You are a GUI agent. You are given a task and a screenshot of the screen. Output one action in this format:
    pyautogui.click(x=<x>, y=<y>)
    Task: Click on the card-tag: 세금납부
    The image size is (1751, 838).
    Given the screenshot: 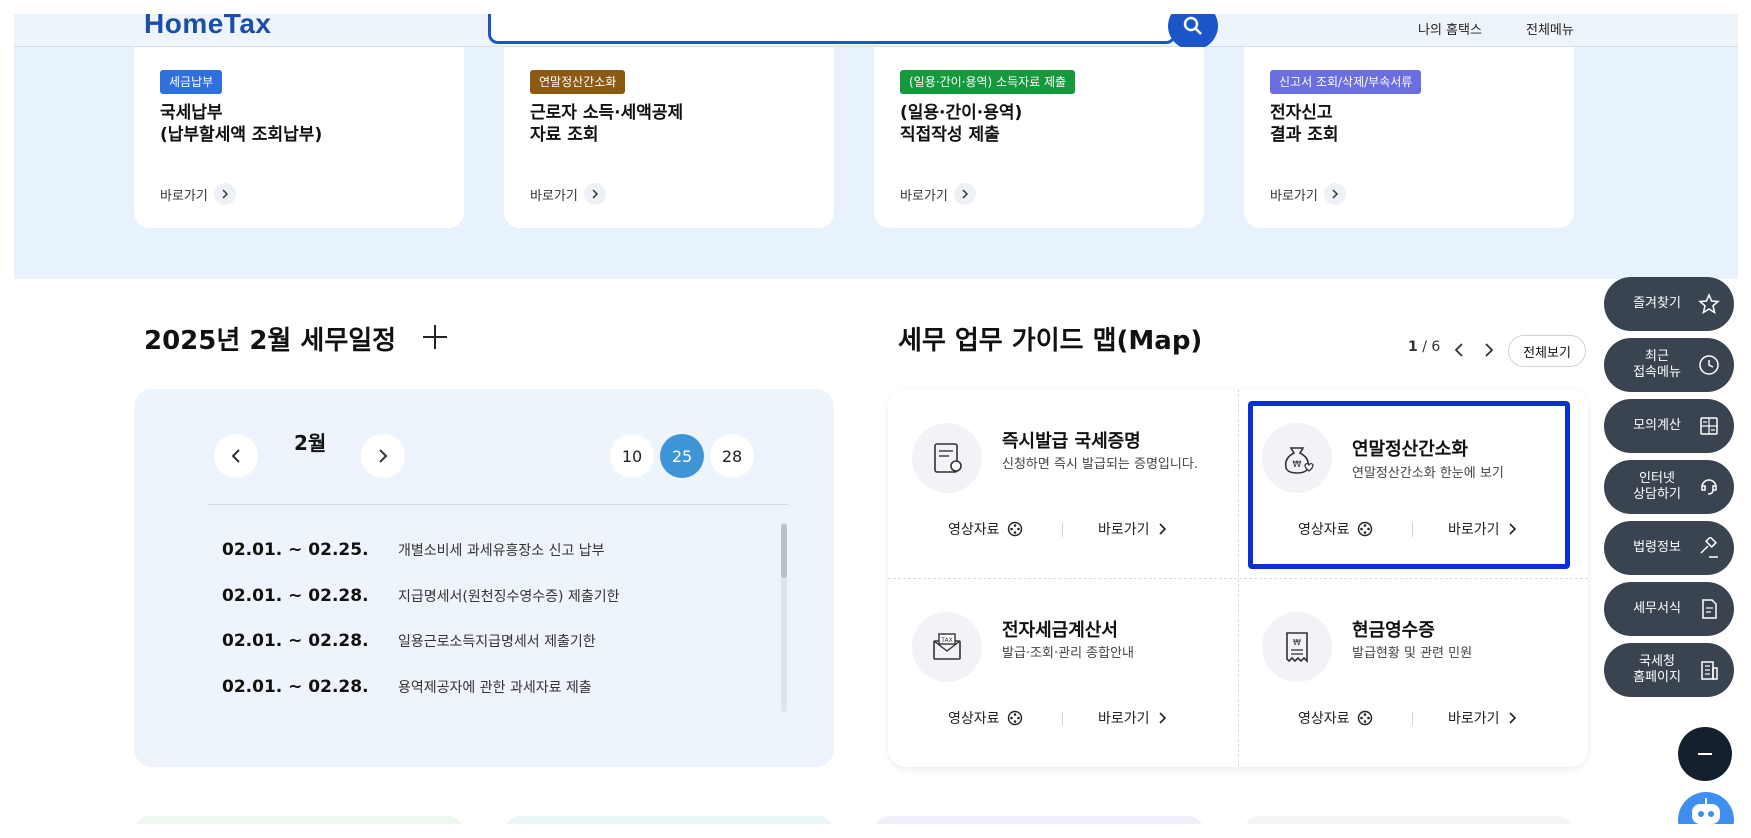 What is the action you would take?
    pyautogui.click(x=191, y=82)
    